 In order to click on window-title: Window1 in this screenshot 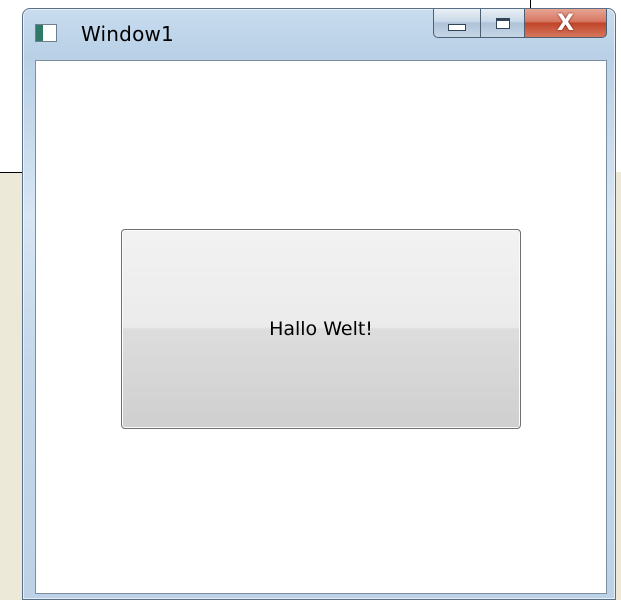, I will do `click(127, 34)`.